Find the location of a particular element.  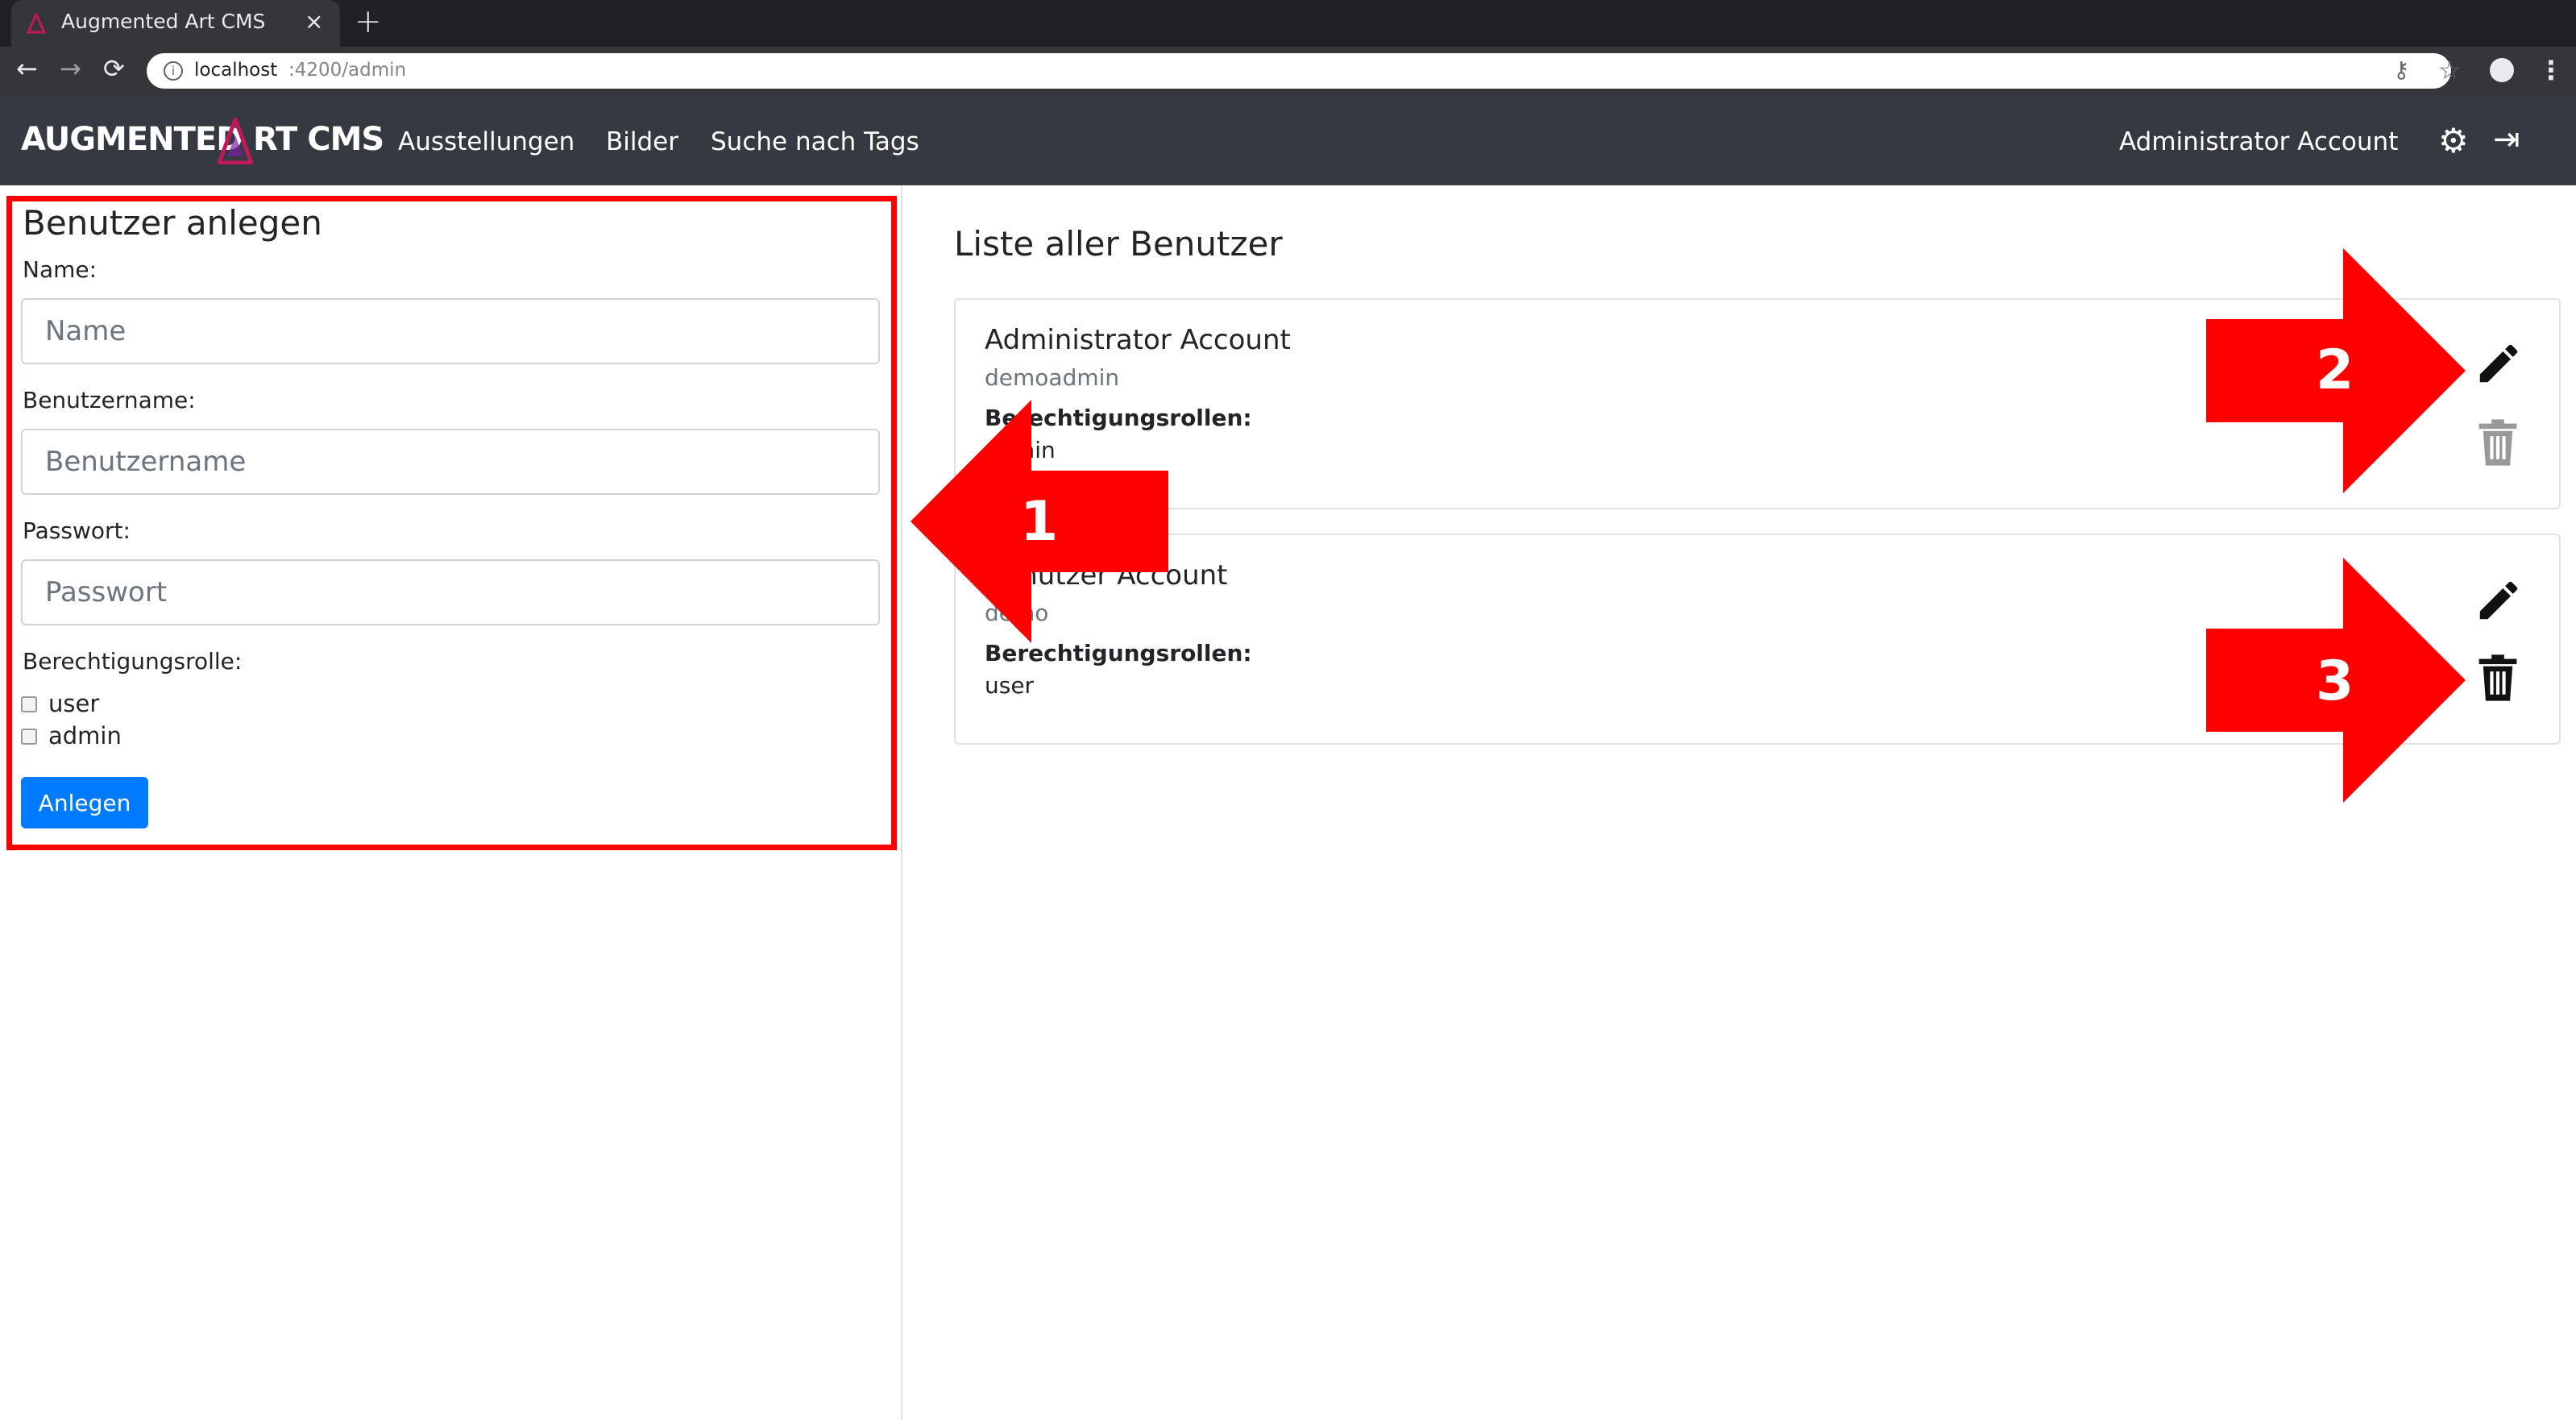

favicon-icon is located at coordinates (36, 23).